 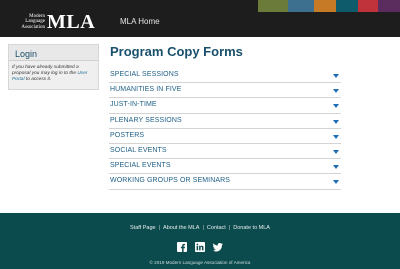 What do you see at coordinates (176, 51) in the screenshot?
I see `page-title: Program Copy Forms` at bounding box center [176, 51].